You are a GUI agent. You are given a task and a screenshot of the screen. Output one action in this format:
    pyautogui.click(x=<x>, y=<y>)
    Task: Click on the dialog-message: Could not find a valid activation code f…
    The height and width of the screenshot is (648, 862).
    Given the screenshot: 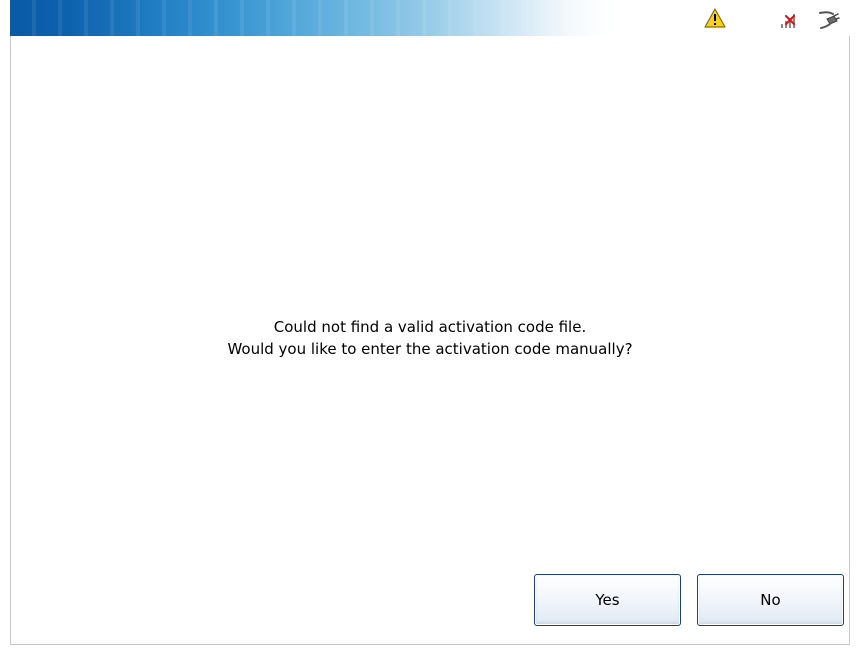 What is the action you would take?
    pyautogui.click(x=430, y=338)
    